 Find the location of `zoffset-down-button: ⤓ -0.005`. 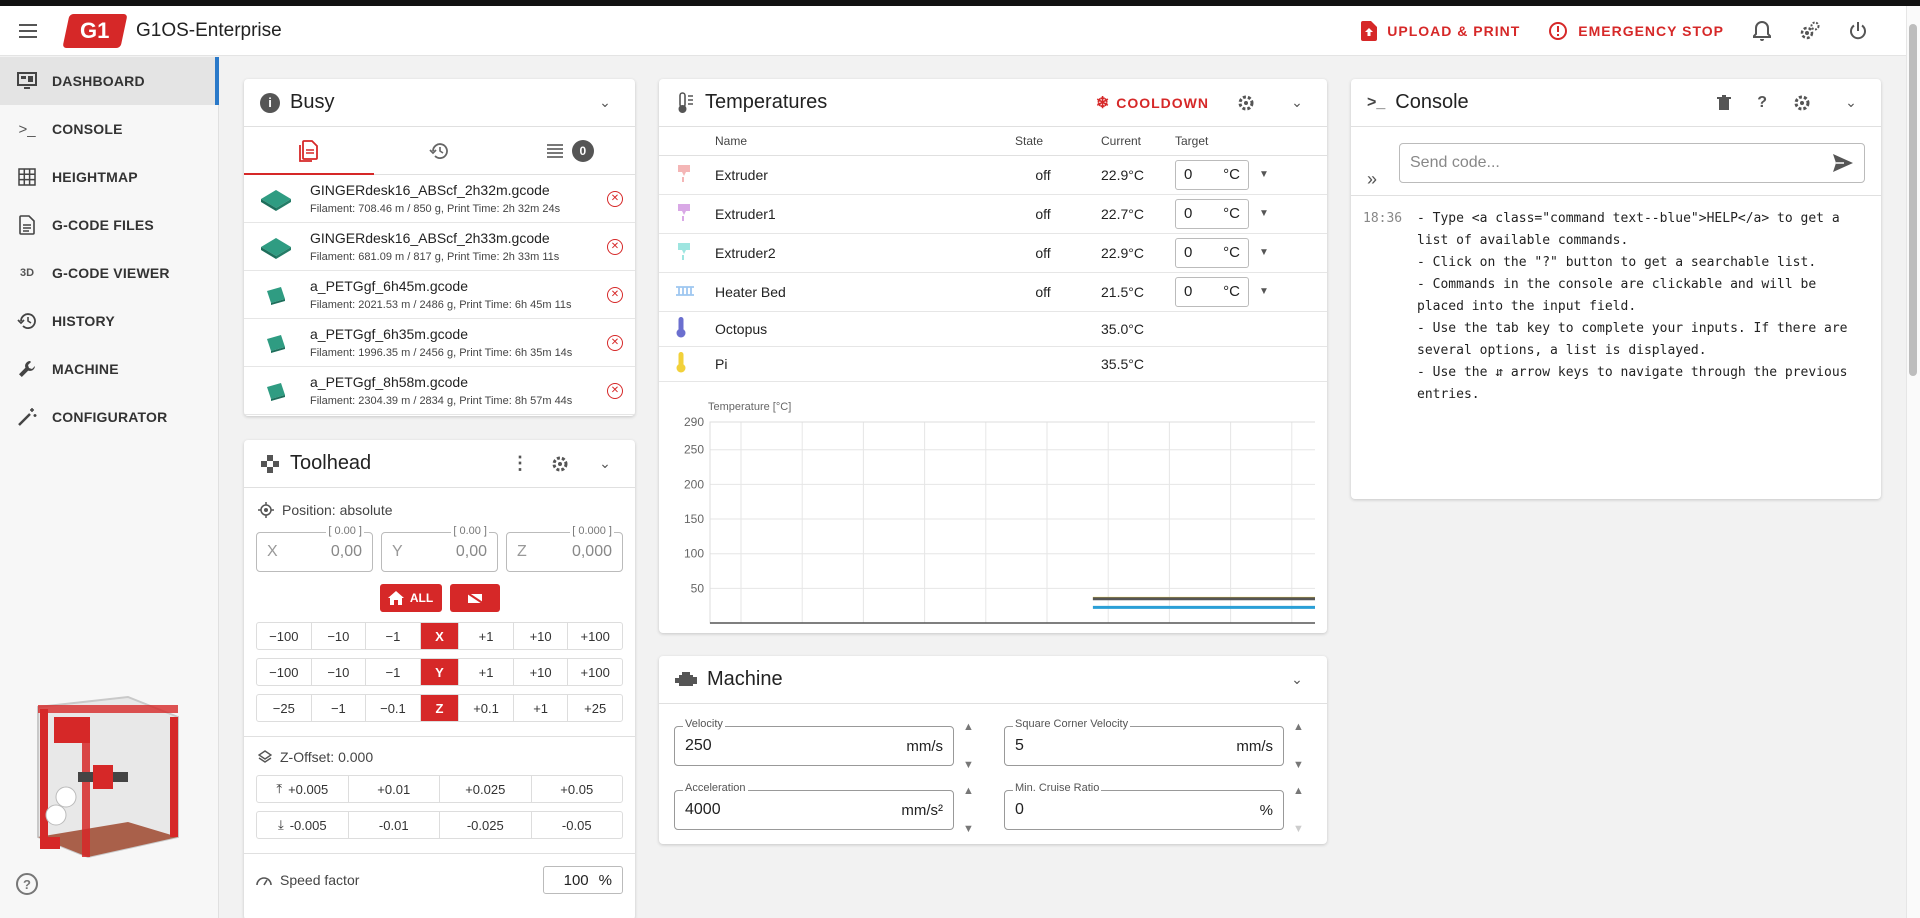

zoffset-down-button: ⤓ -0.005 is located at coordinates (303, 825).